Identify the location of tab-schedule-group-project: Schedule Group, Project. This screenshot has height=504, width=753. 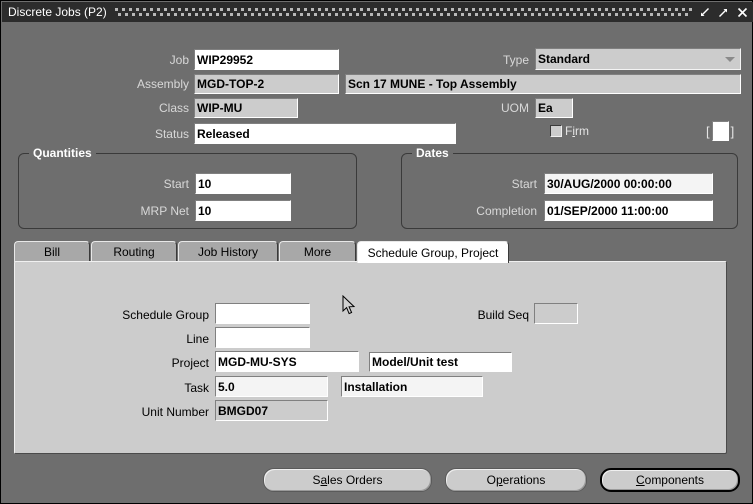
(433, 252).